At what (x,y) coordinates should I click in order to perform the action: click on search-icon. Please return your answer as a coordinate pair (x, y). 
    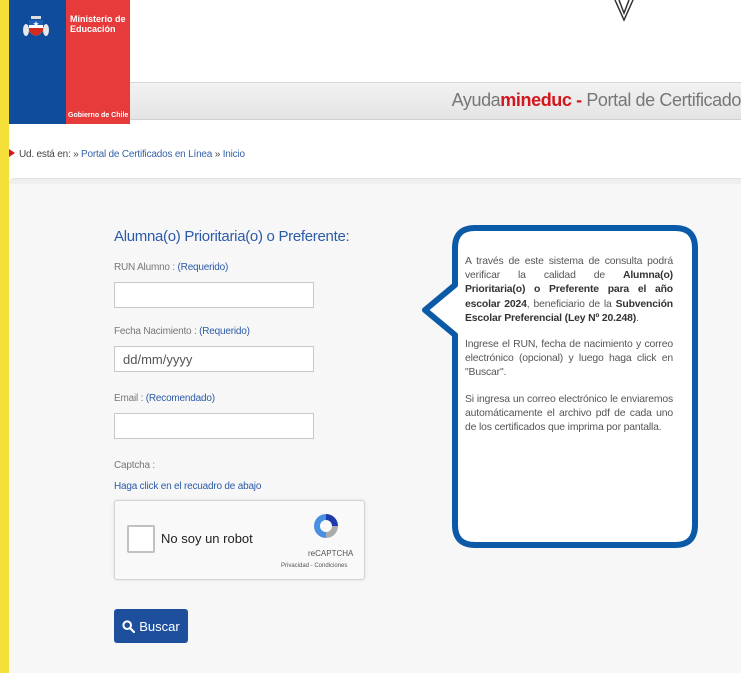
    Looking at the image, I should click on (129, 626).